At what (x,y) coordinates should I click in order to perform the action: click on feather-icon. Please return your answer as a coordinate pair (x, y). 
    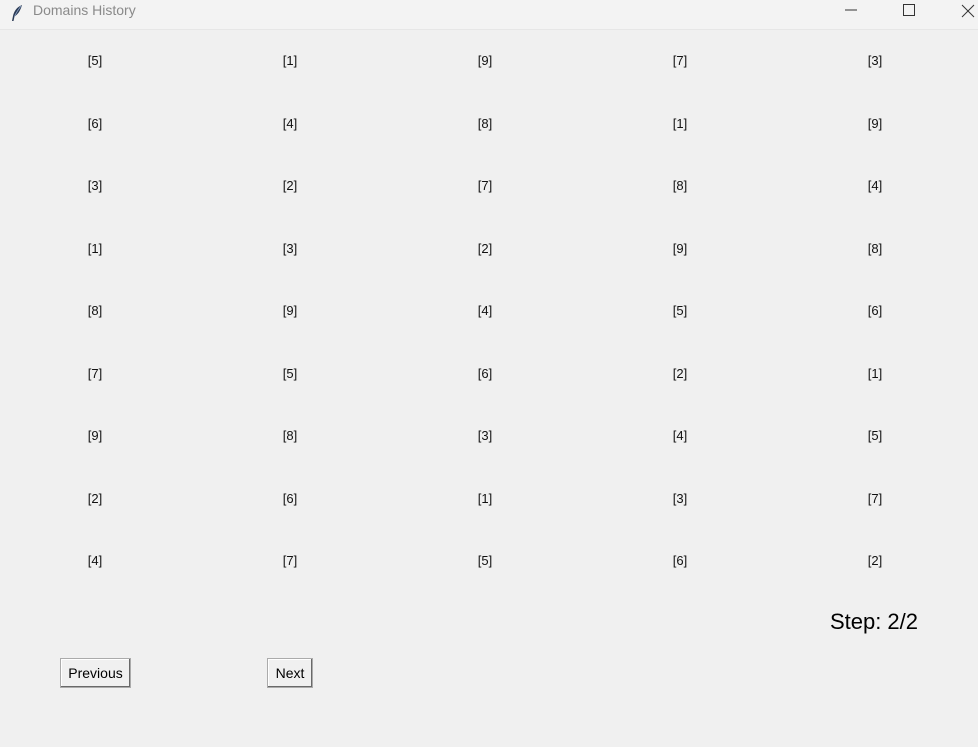
    Looking at the image, I should click on (17, 13).